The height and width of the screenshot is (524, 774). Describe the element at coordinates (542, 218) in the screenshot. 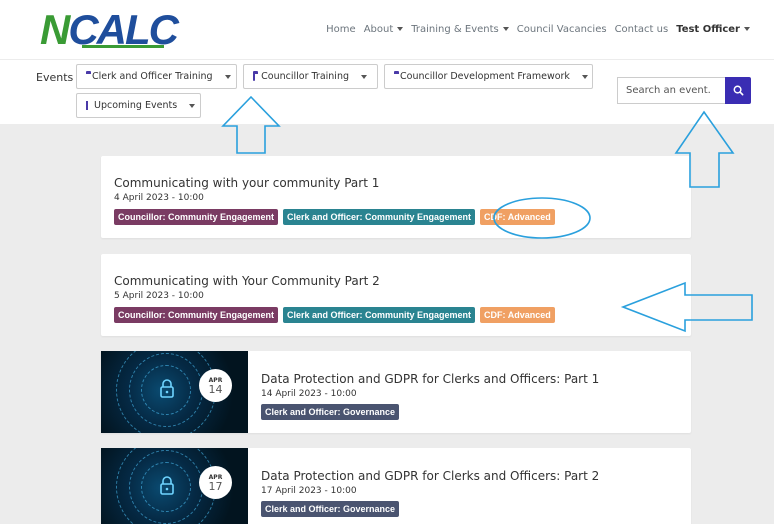

I see `annotation-highlight-ellipse` at that location.